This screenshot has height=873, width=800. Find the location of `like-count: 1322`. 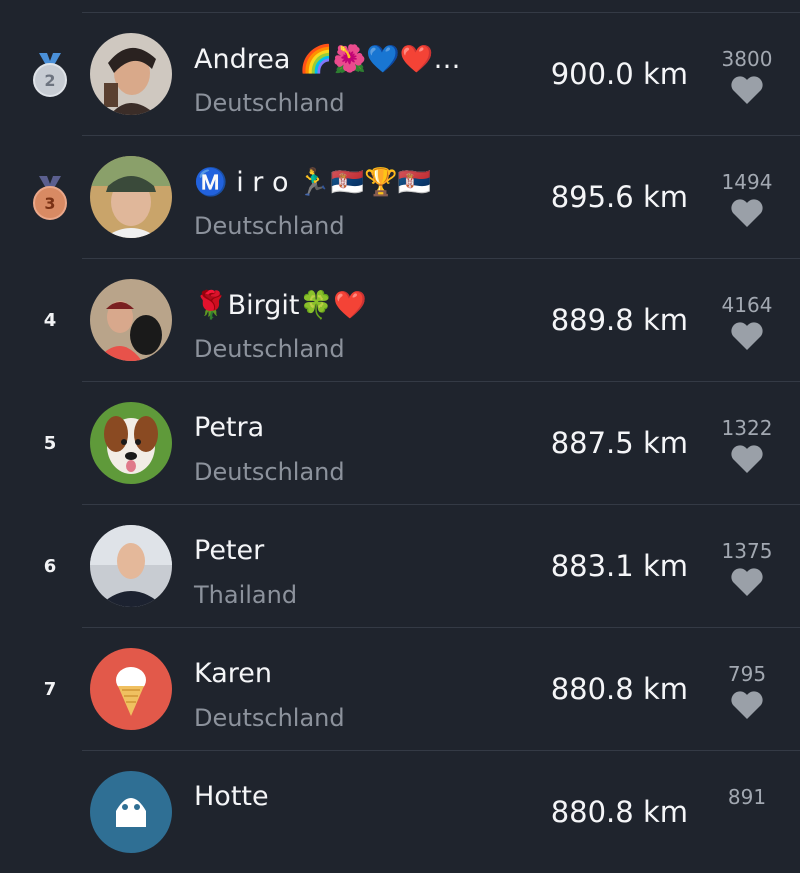

like-count: 1322 is located at coordinates (747, 428).